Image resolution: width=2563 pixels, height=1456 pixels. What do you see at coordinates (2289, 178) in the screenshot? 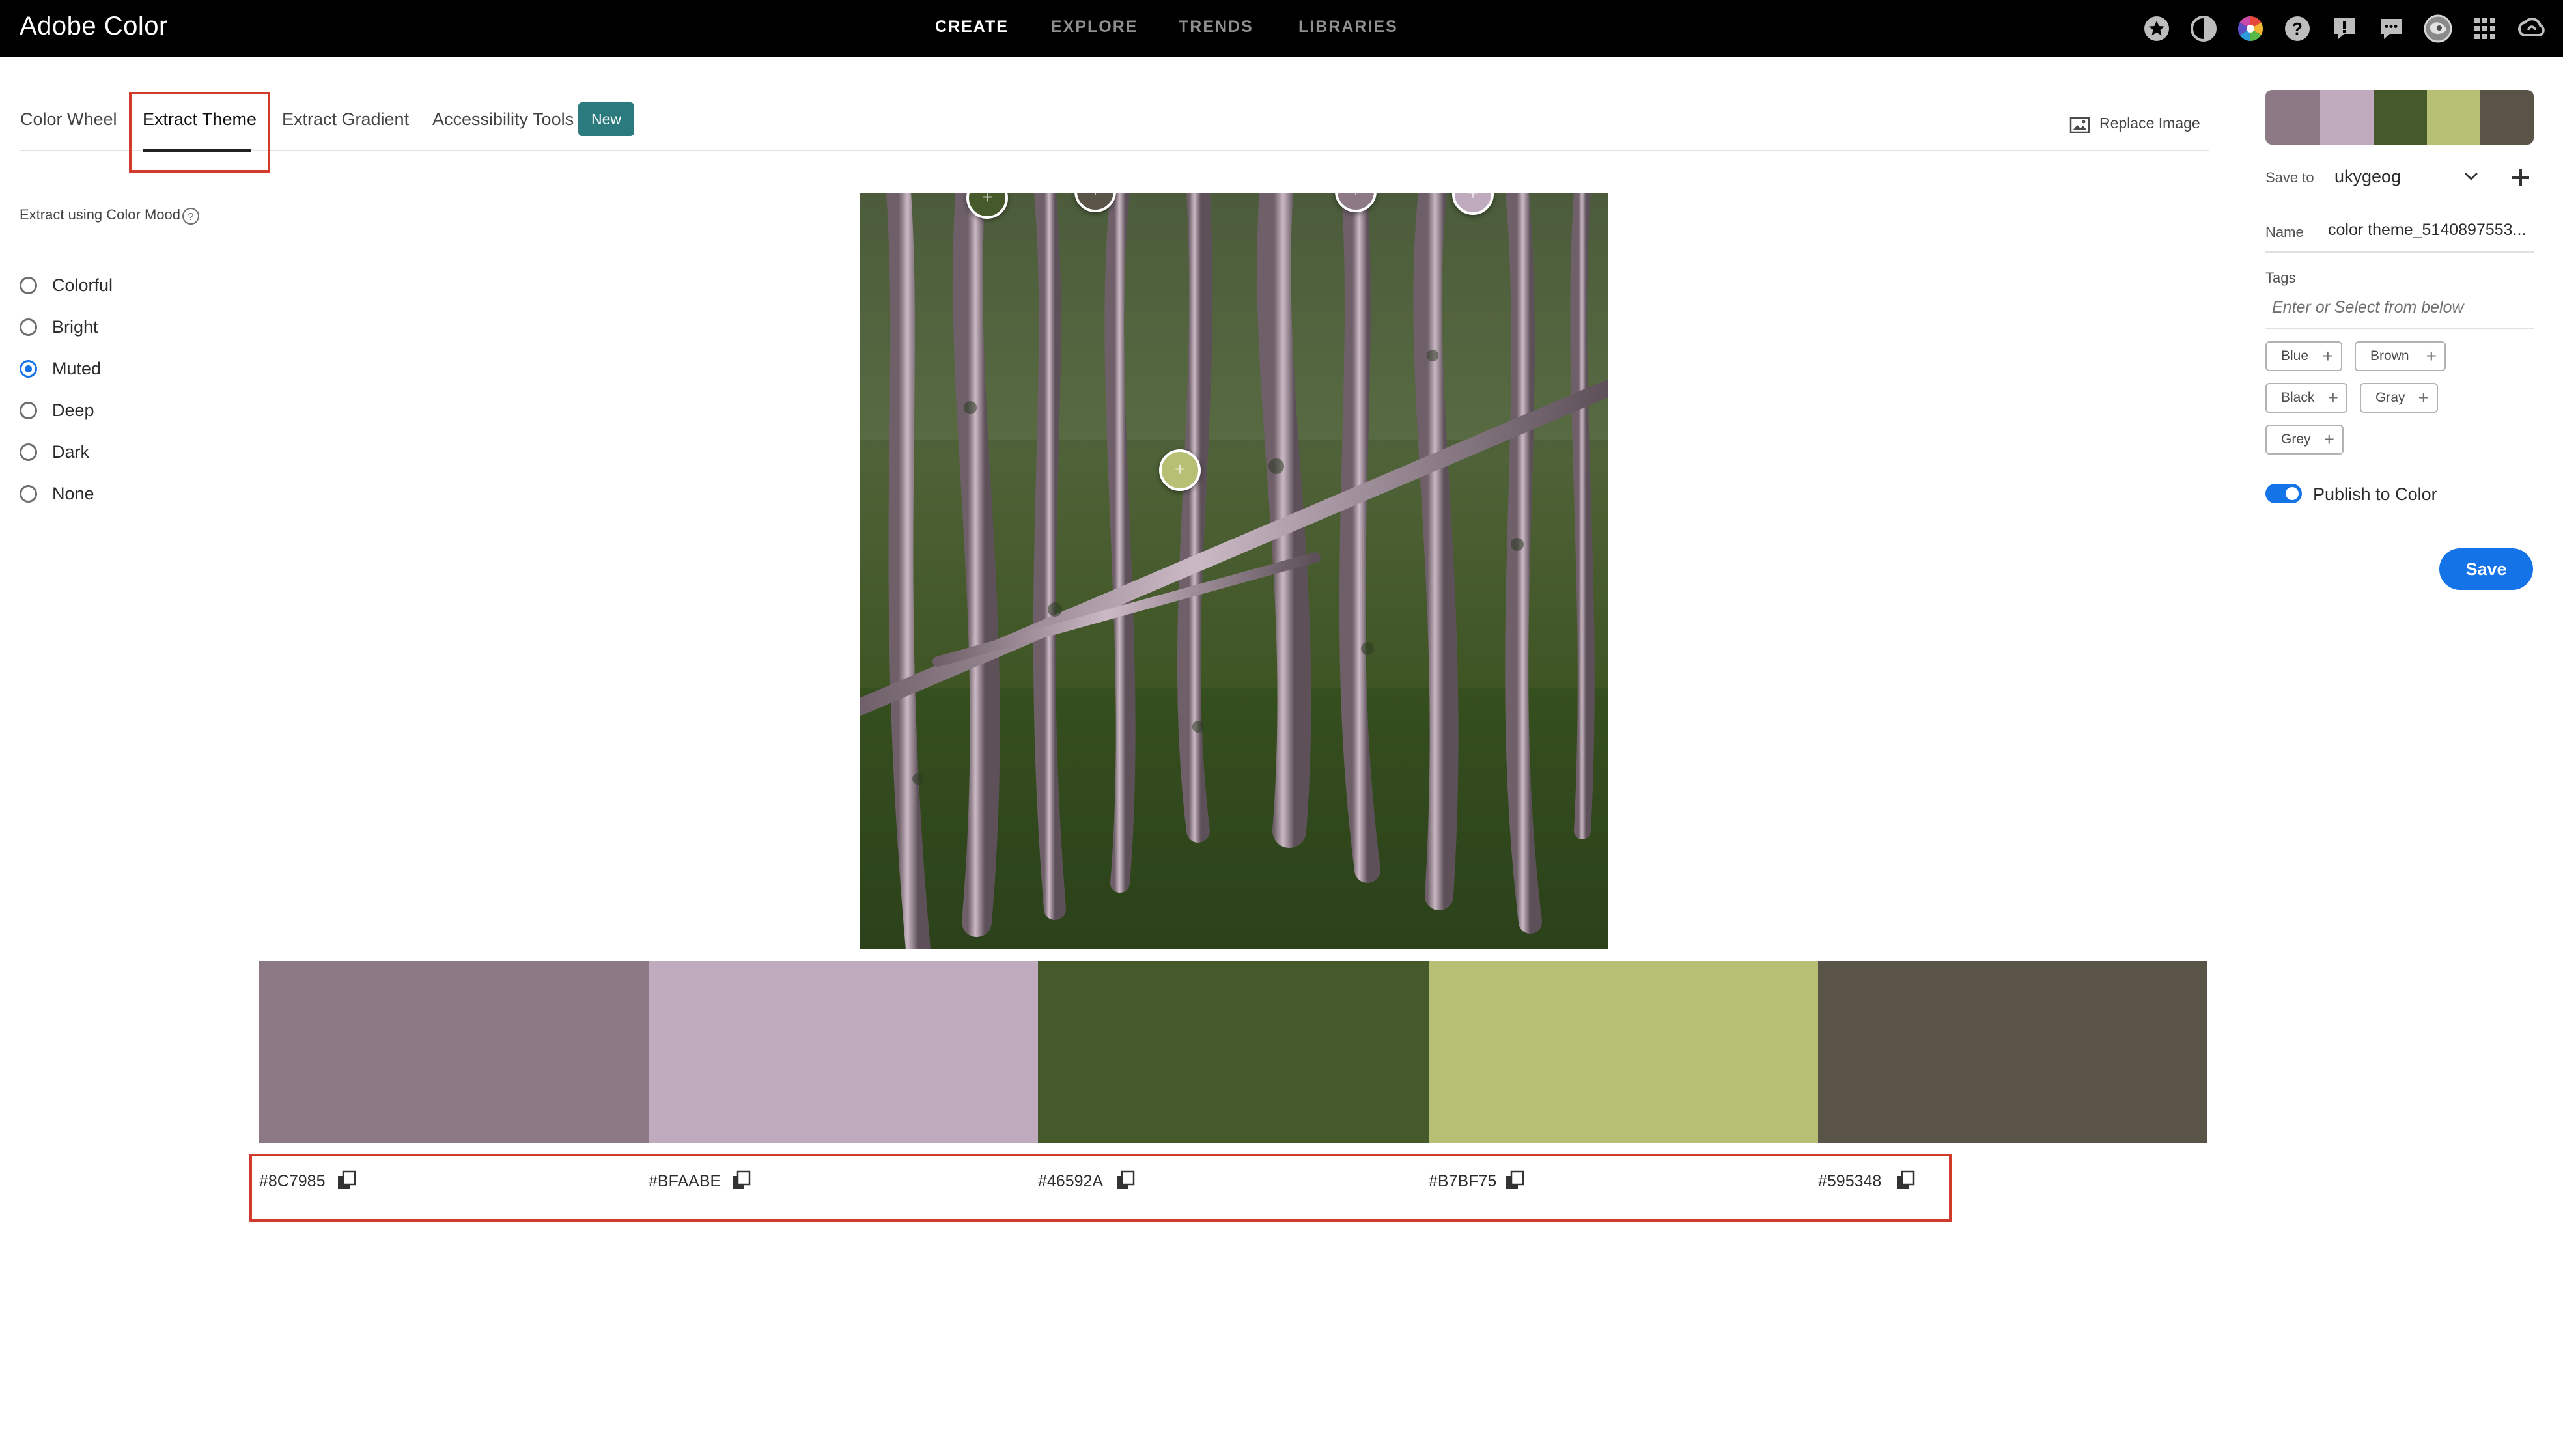
I see `save-to-label: Save to` at bounding box center [2289, 178].